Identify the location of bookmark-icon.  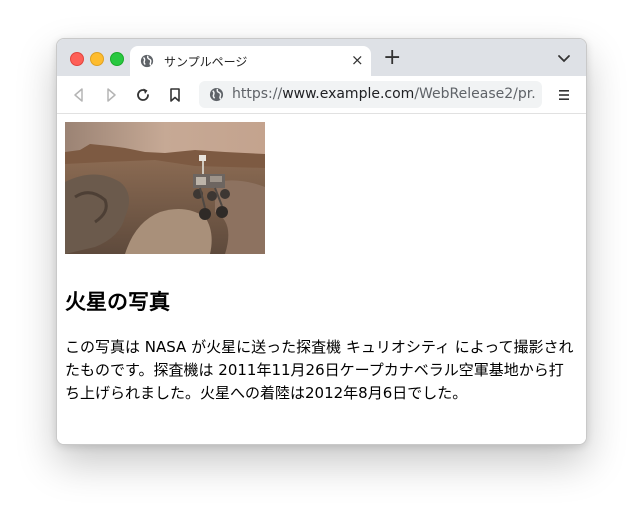
(175, 95).